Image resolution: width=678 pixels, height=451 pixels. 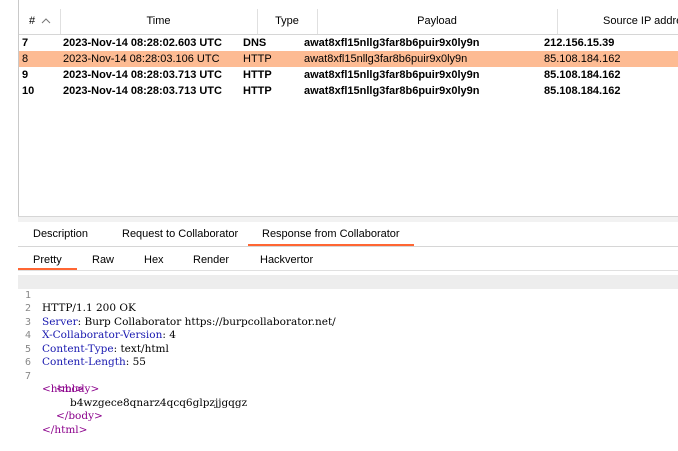 I want to click on editor-line: 7 <html>, so click(x=348, y=376).